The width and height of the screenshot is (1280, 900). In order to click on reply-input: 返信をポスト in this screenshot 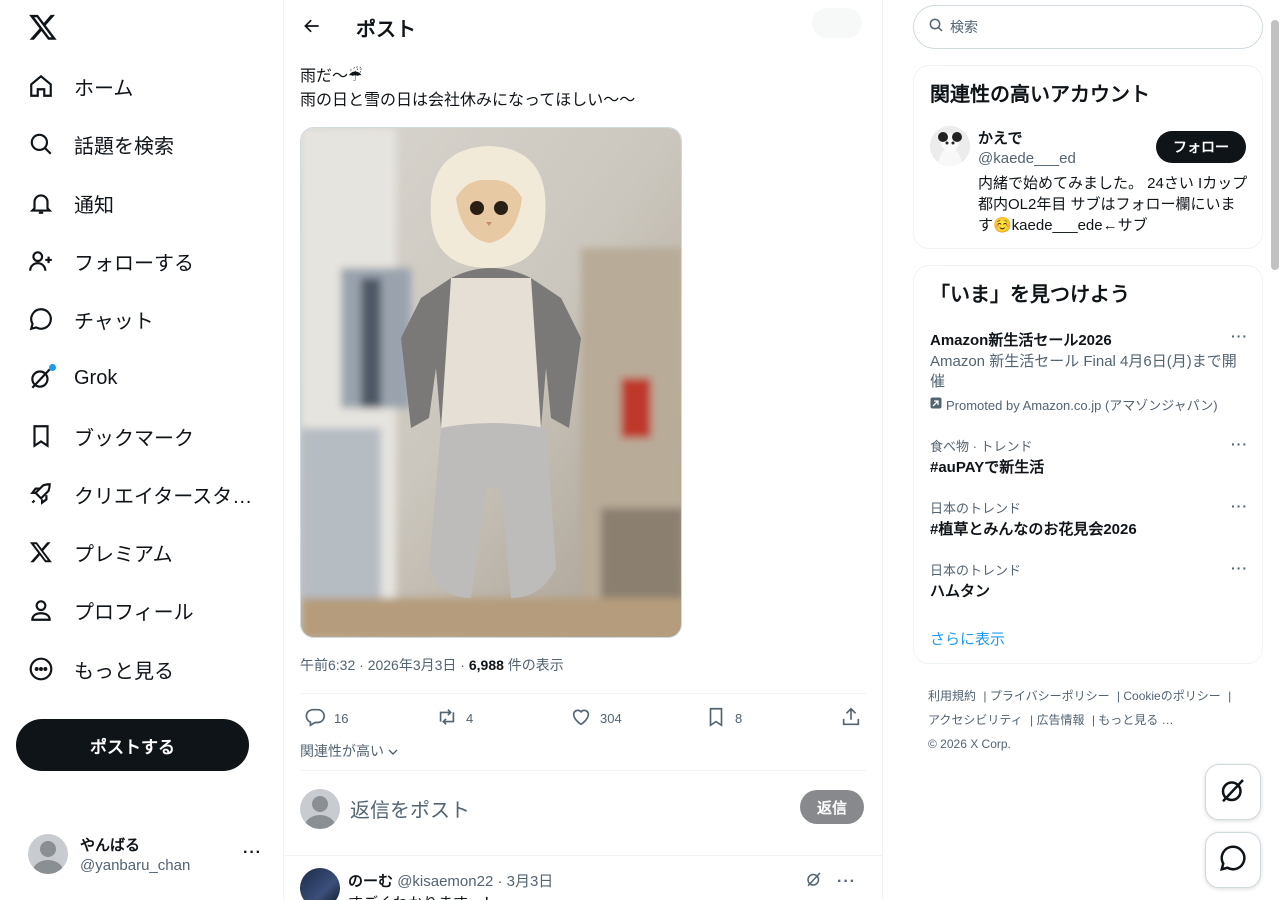, I will do `click(410, 808)`.